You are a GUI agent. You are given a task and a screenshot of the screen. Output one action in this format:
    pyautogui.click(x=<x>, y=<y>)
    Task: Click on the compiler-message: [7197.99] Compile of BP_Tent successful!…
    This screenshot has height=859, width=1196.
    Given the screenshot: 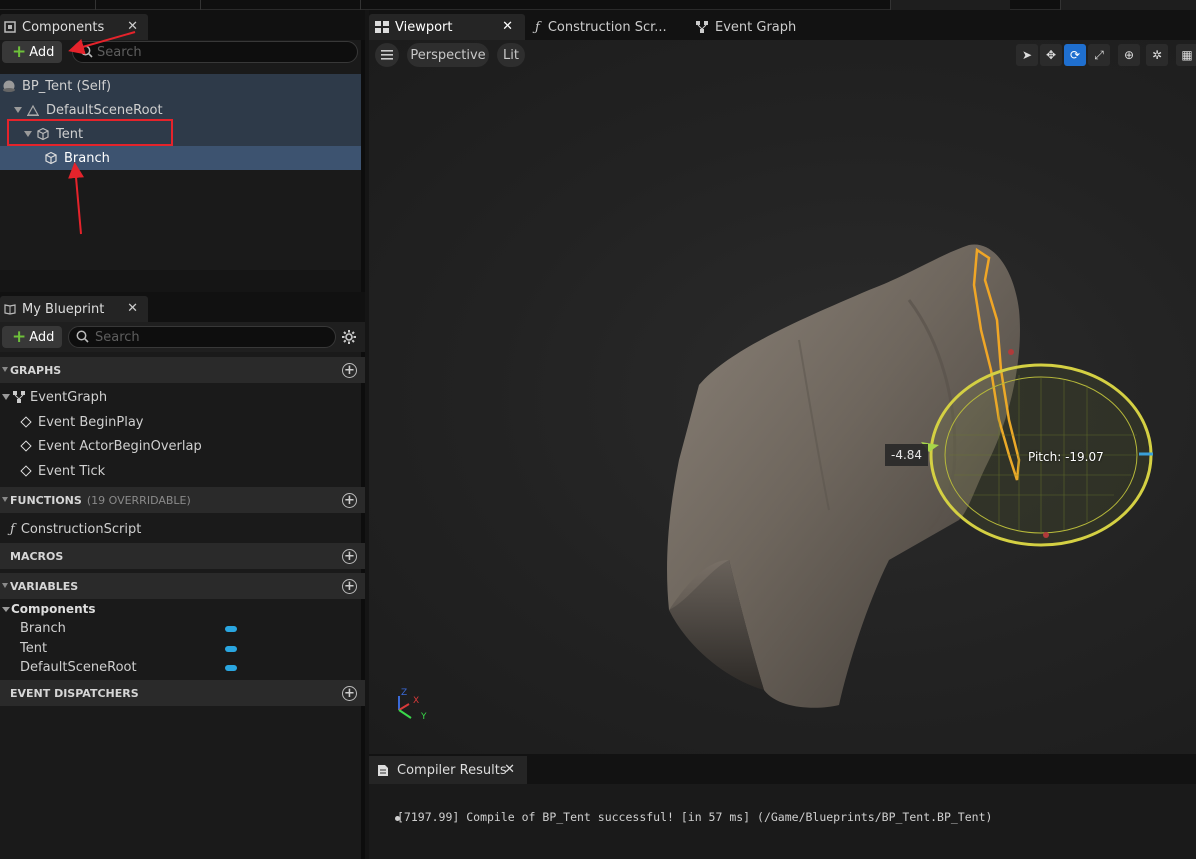 What is the action you would take?
    pyautogui.click(x=695, y=817)
    